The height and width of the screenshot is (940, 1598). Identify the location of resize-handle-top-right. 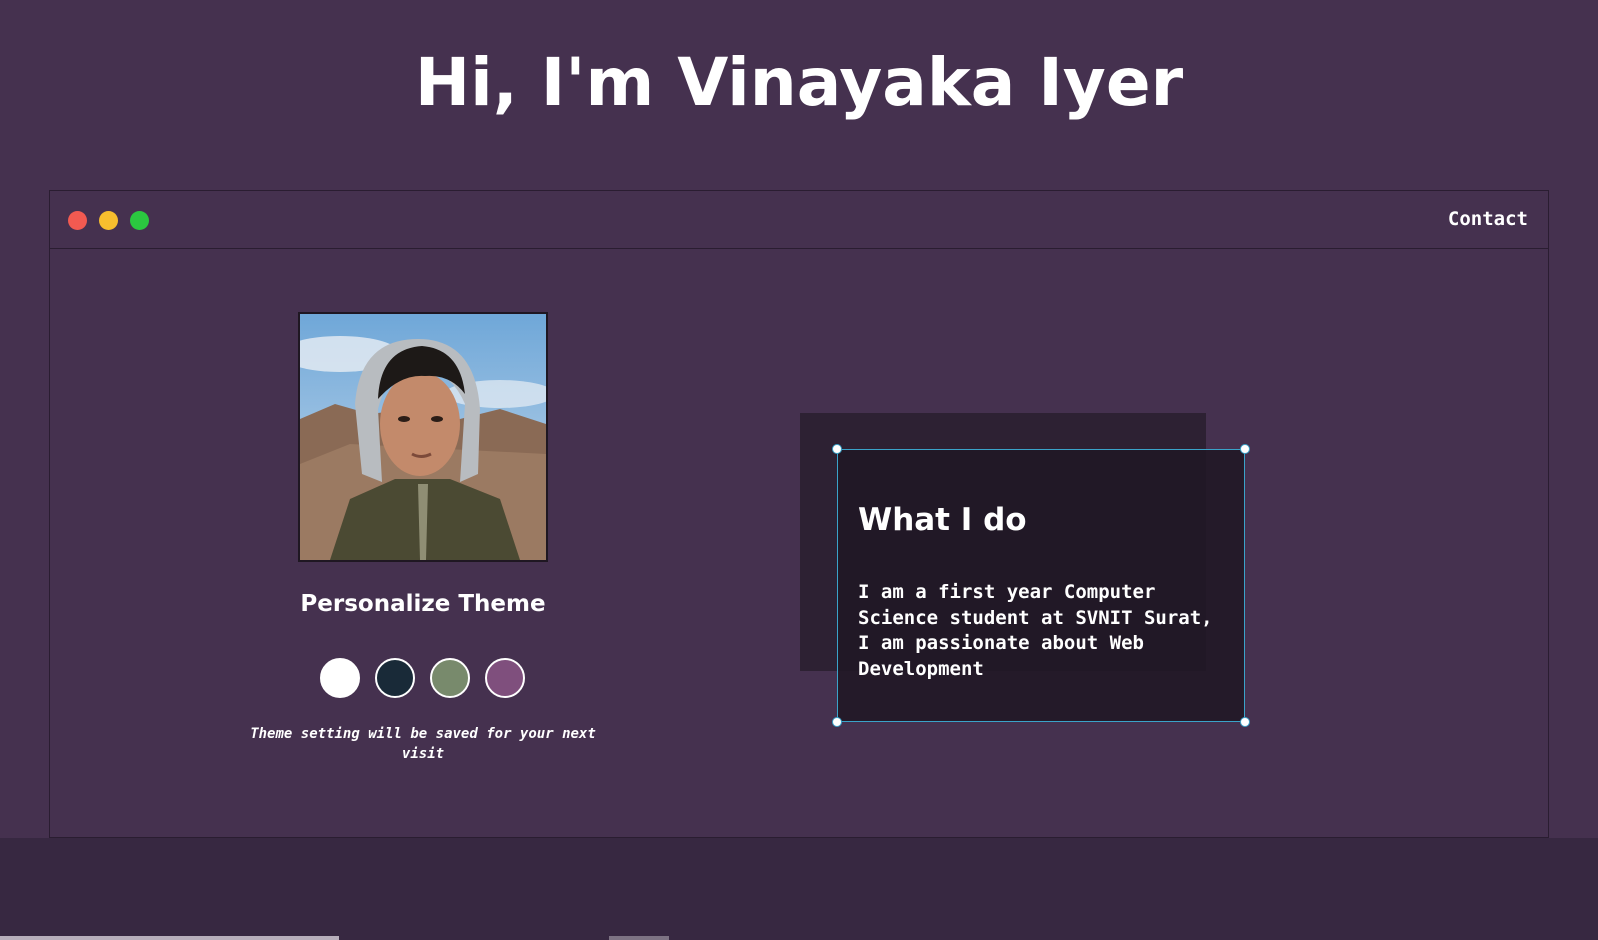
(1245, 449).